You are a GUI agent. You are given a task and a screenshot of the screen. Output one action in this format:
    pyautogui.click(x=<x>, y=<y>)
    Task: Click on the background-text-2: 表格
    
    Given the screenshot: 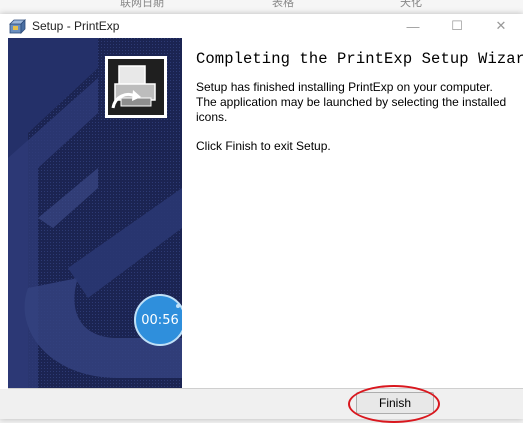 What is the action you would take?
    pyautogui.click(x=283, y=4)
    